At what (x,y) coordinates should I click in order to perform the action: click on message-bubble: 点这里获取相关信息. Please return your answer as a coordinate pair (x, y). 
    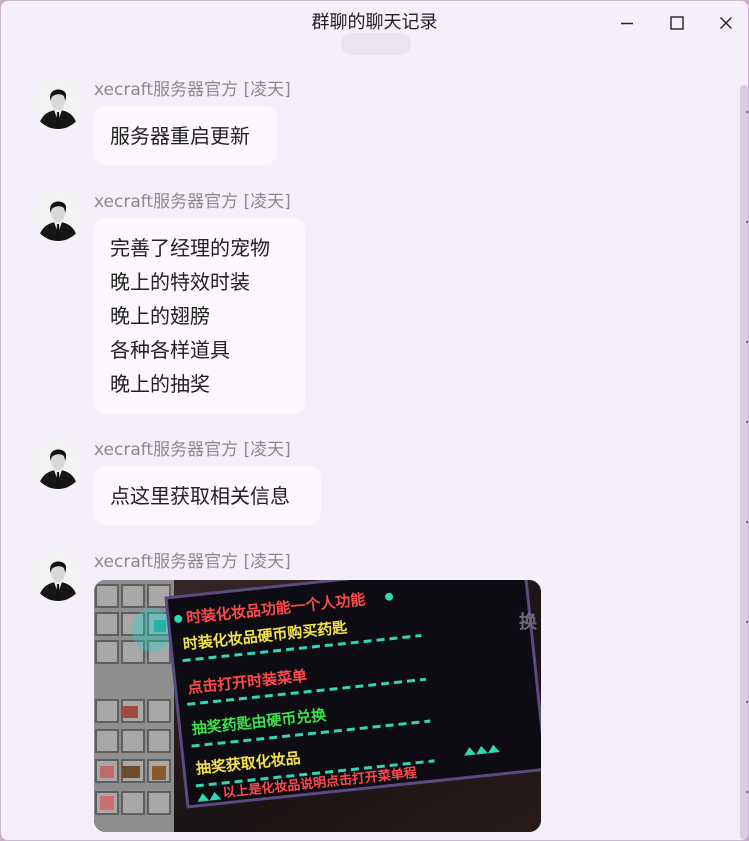
    Looking at the image, I should click on (207, 495).